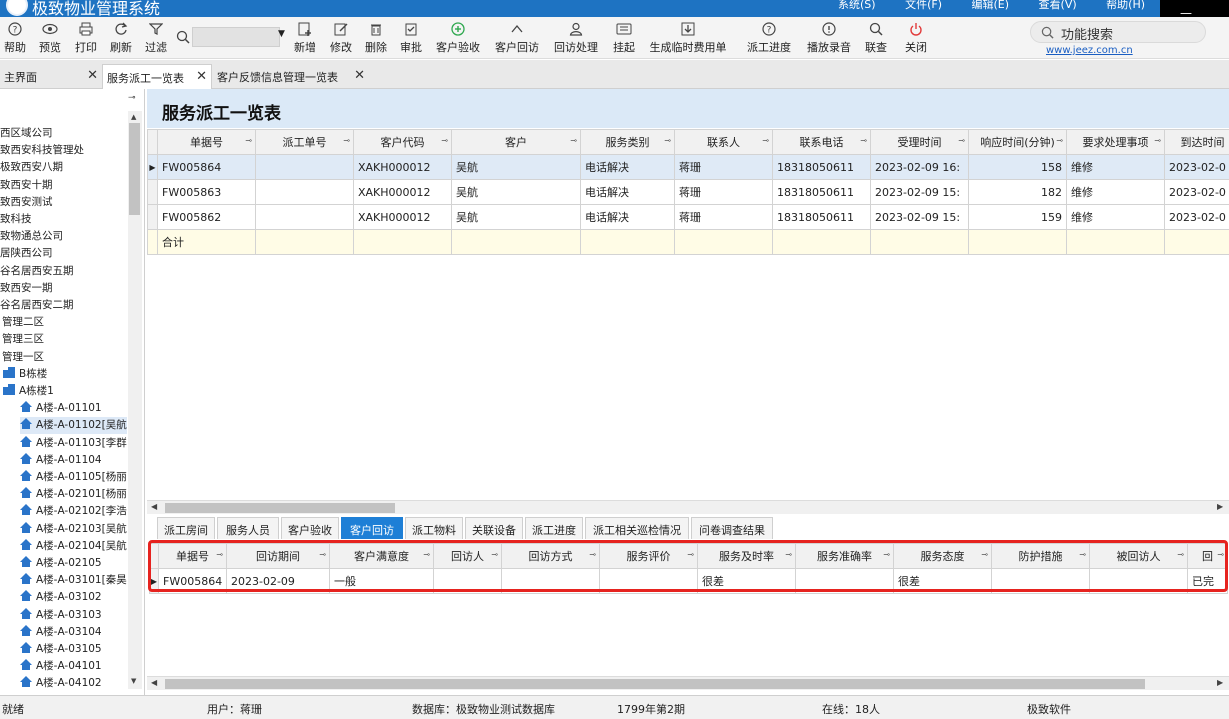  Describe the element at coordinates (923, 5) in the screenshot. I see `menu-file: 文件(F)` at that location.